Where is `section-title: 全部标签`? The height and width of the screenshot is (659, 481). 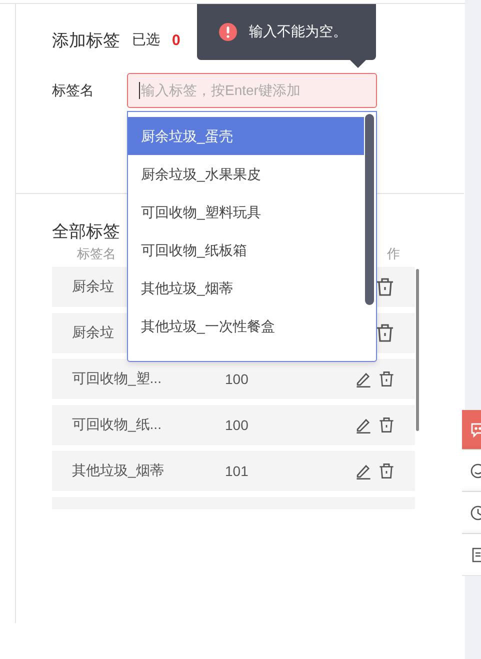
section-title: 全部标签 is located at coordinates (86, 231).